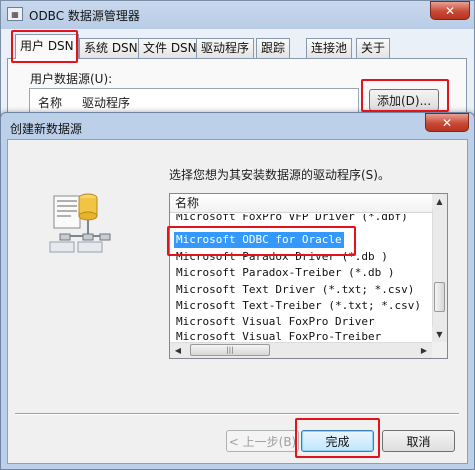 This screenshot has width=475, height=470. I want to click on column-header-name: 名称, so click(50, 102).